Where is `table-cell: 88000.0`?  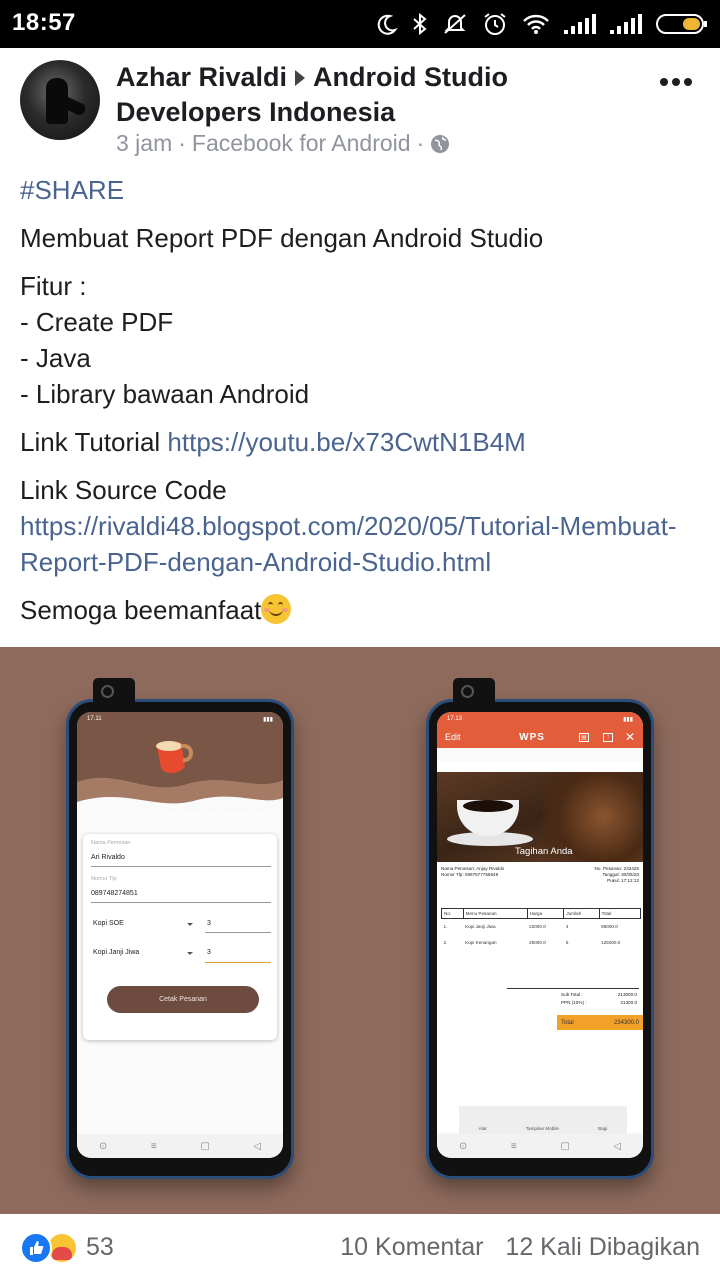 table-cell: 88000.0 is located at coordinates (609, 927).